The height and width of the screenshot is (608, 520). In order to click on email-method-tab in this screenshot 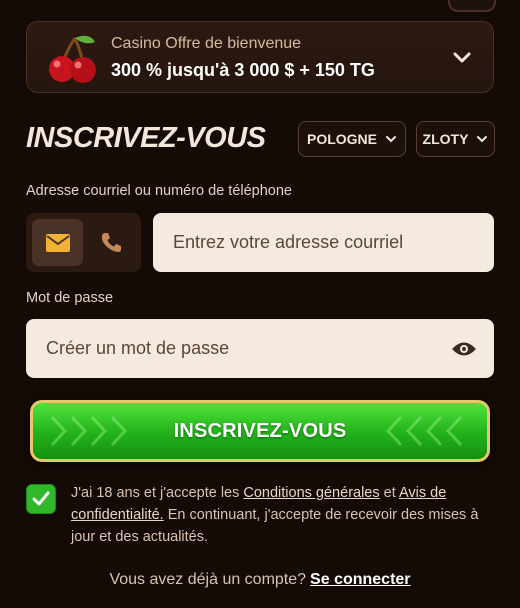, I will do `click(57, 242)`.